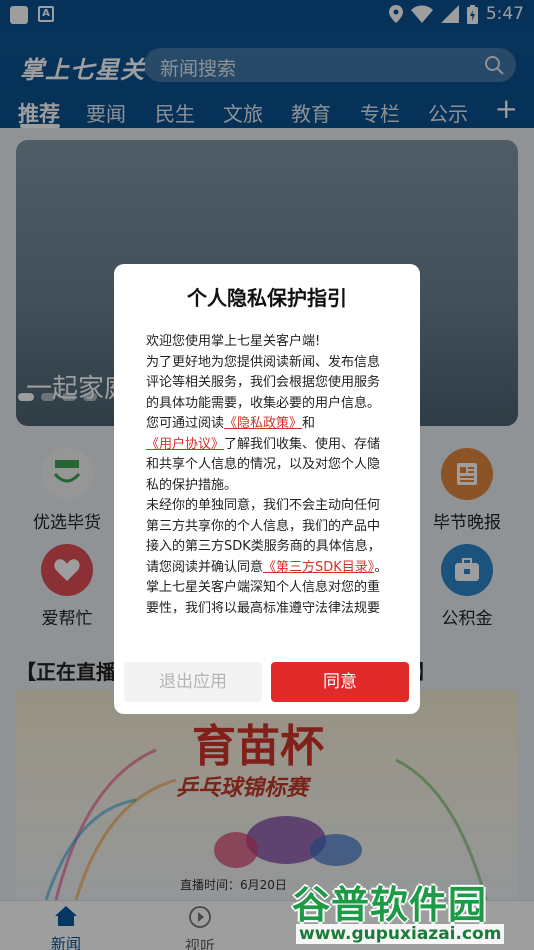 The image size is (534, 950). I want to click on agree-button: 同意, so click(340, 682).